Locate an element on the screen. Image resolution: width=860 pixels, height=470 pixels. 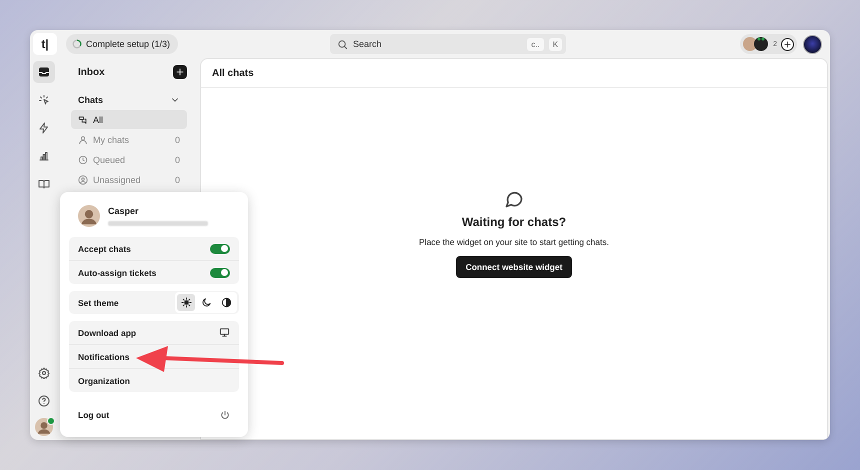
nav-button is located at coordinates (44, 72).